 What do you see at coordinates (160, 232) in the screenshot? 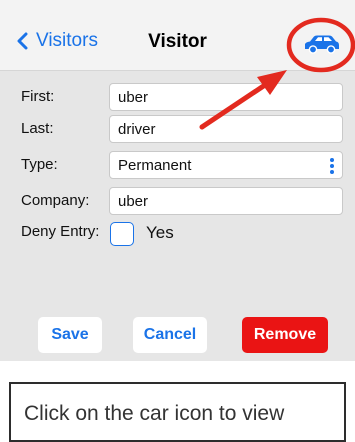
I see `deny-entry-option: Yes` at bounding box center [160, 232].